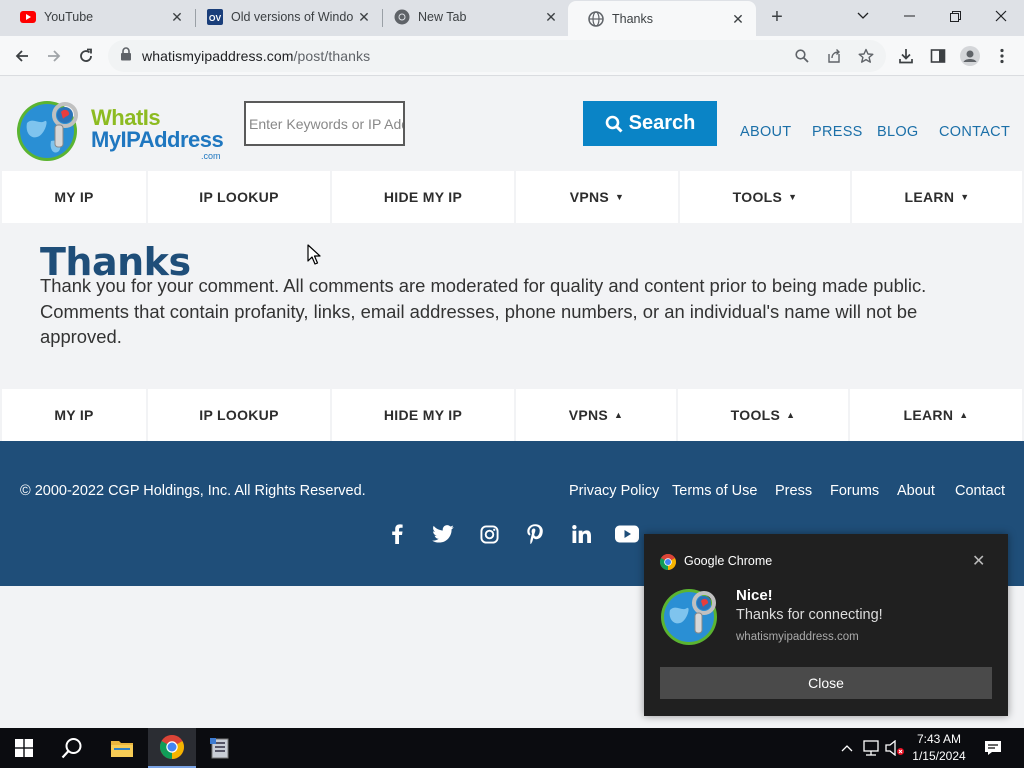  What do you see at coordinates (714, 491) in the screenshot?
I see `footer-link-terms: Terms of Use` at bounding box center [714, 491].